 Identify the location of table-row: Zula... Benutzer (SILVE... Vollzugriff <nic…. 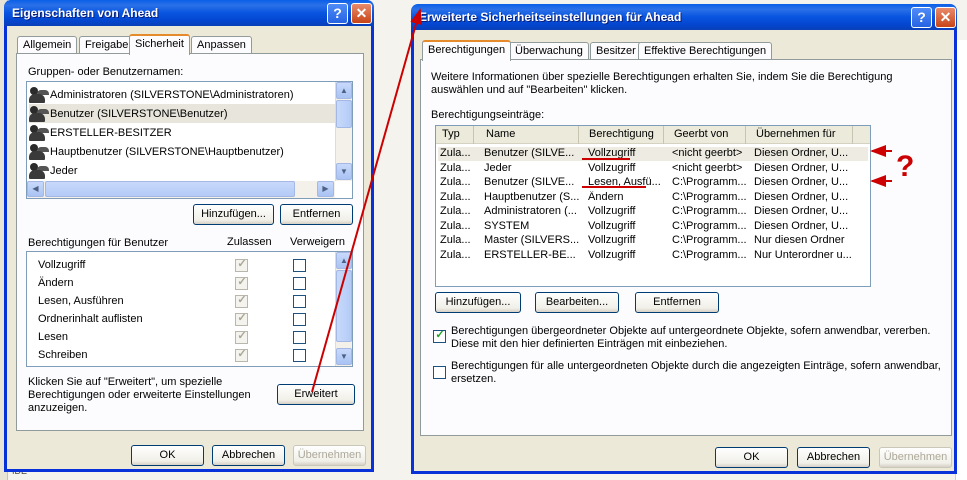
(653, 154).